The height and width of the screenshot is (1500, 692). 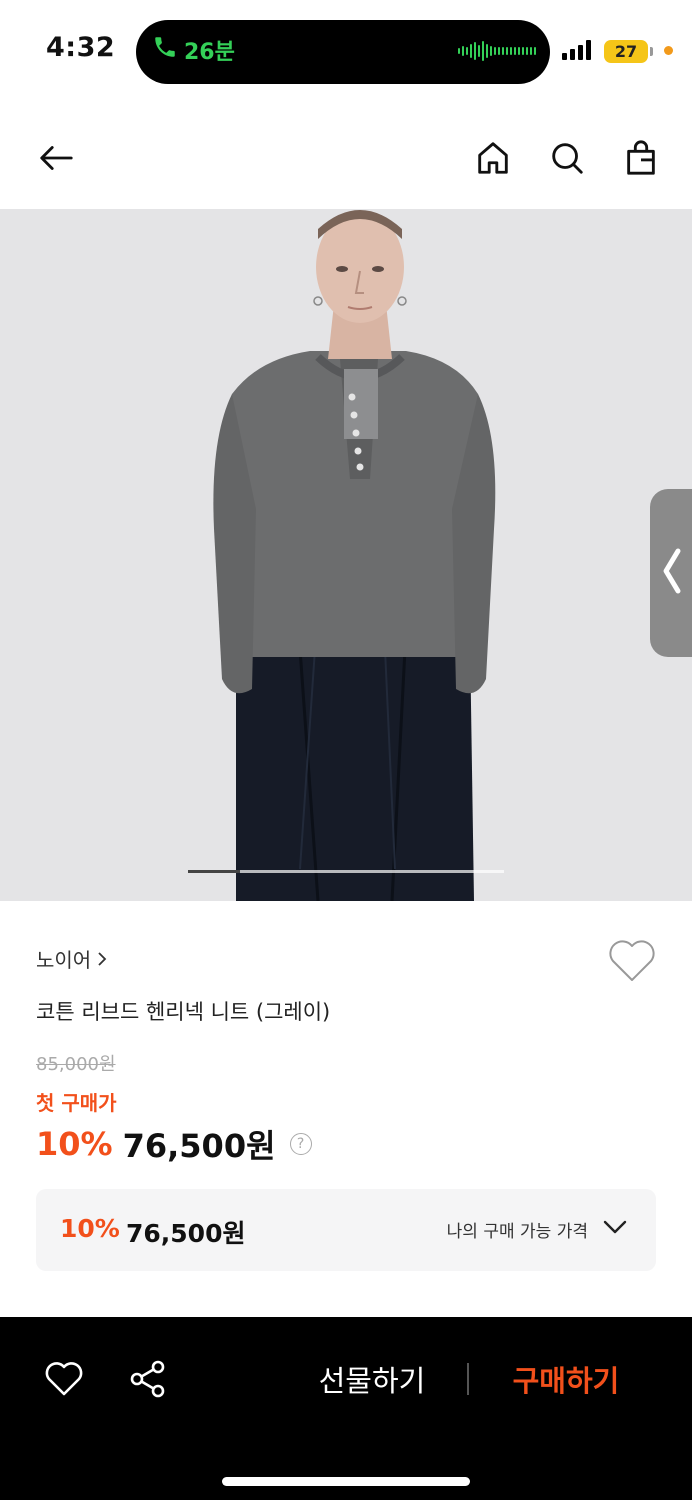 I want to click on back-arrow-icon, so click(x=56, y=158).